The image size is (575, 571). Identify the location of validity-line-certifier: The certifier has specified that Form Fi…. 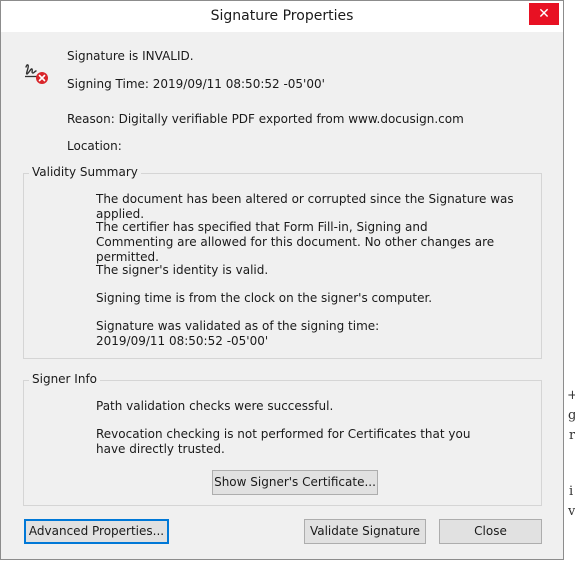
(295, 242).